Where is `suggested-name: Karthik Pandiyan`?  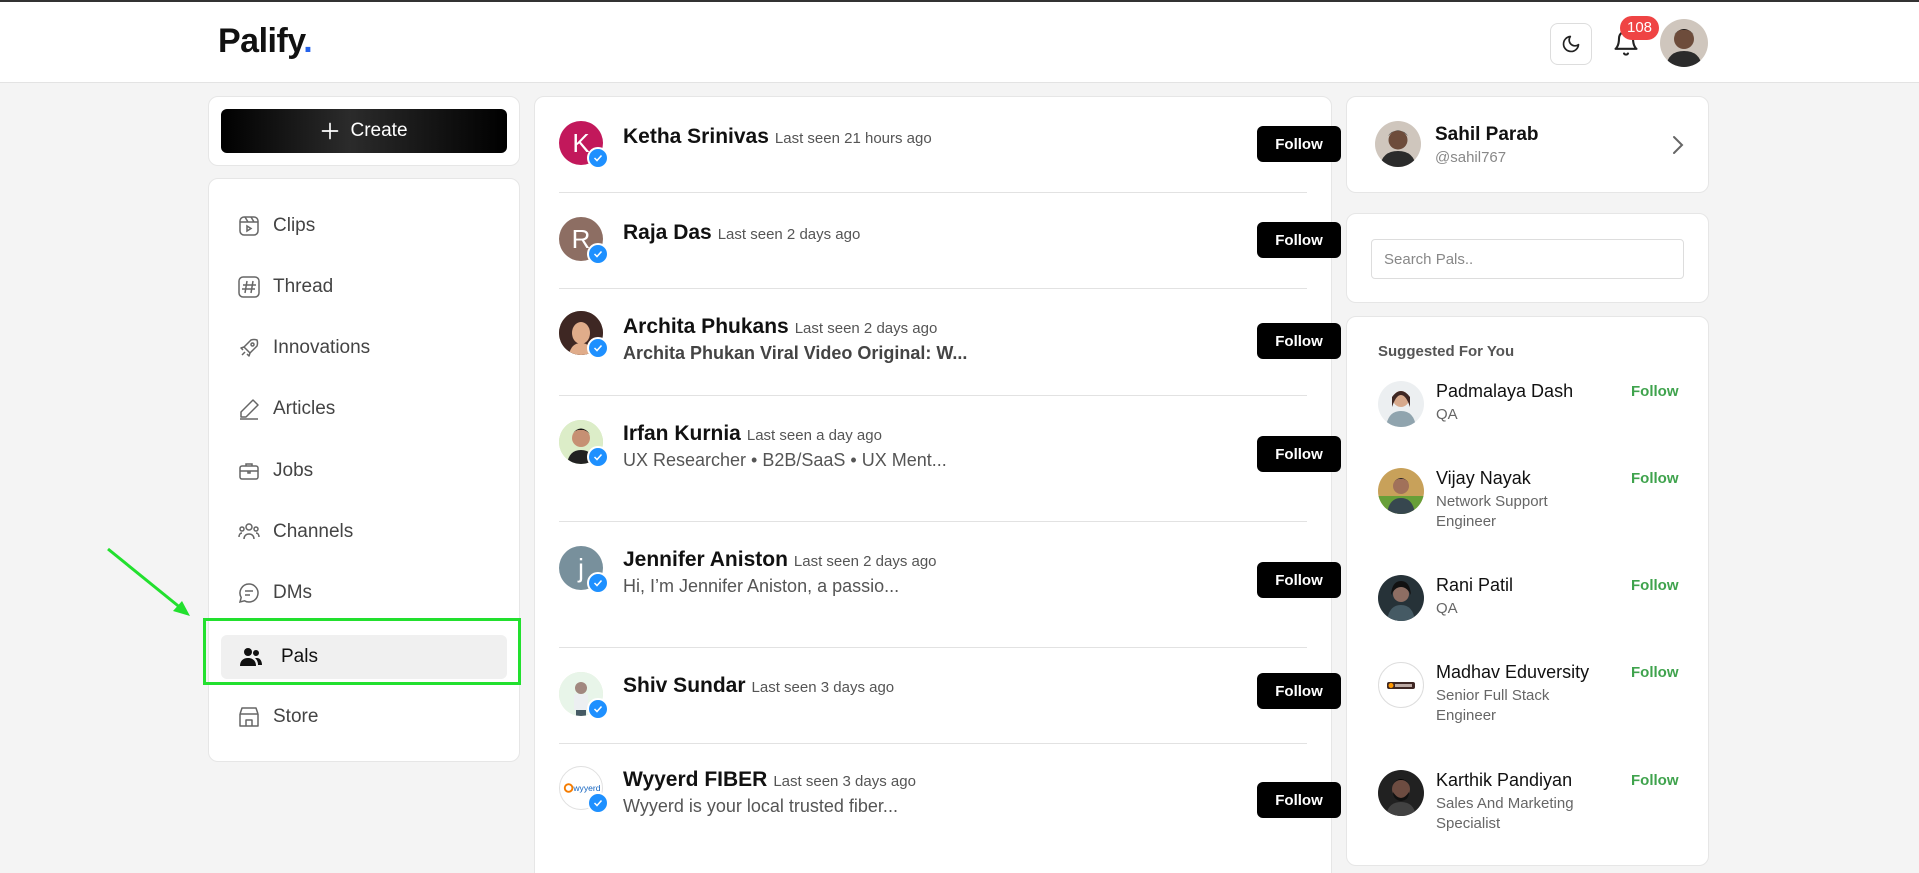 suggested-name: Karthik Pandiyan is located at coordinates (1504, 780).